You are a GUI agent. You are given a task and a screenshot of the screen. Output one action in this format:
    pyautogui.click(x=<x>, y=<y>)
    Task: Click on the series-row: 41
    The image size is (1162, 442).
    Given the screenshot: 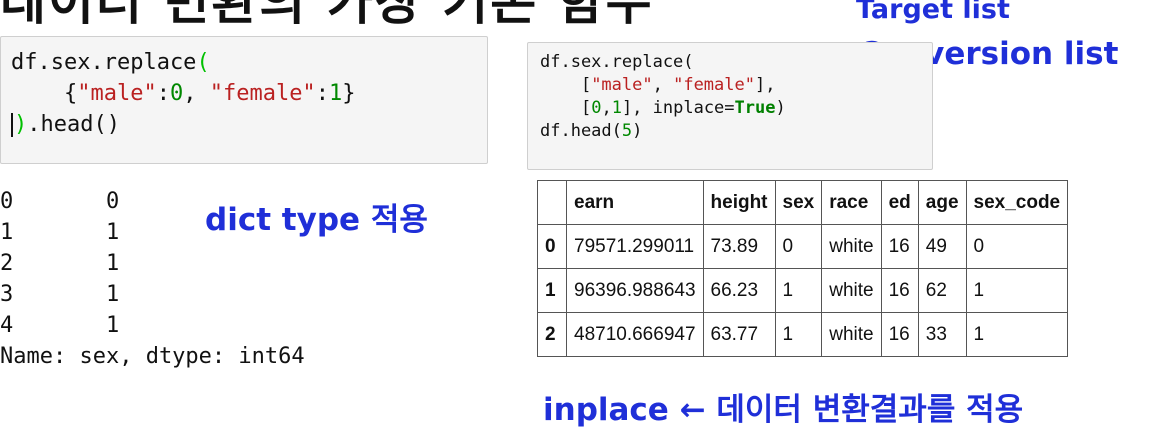 What is the action you would take?
    pyautogui.click(x=152, y=325)
    